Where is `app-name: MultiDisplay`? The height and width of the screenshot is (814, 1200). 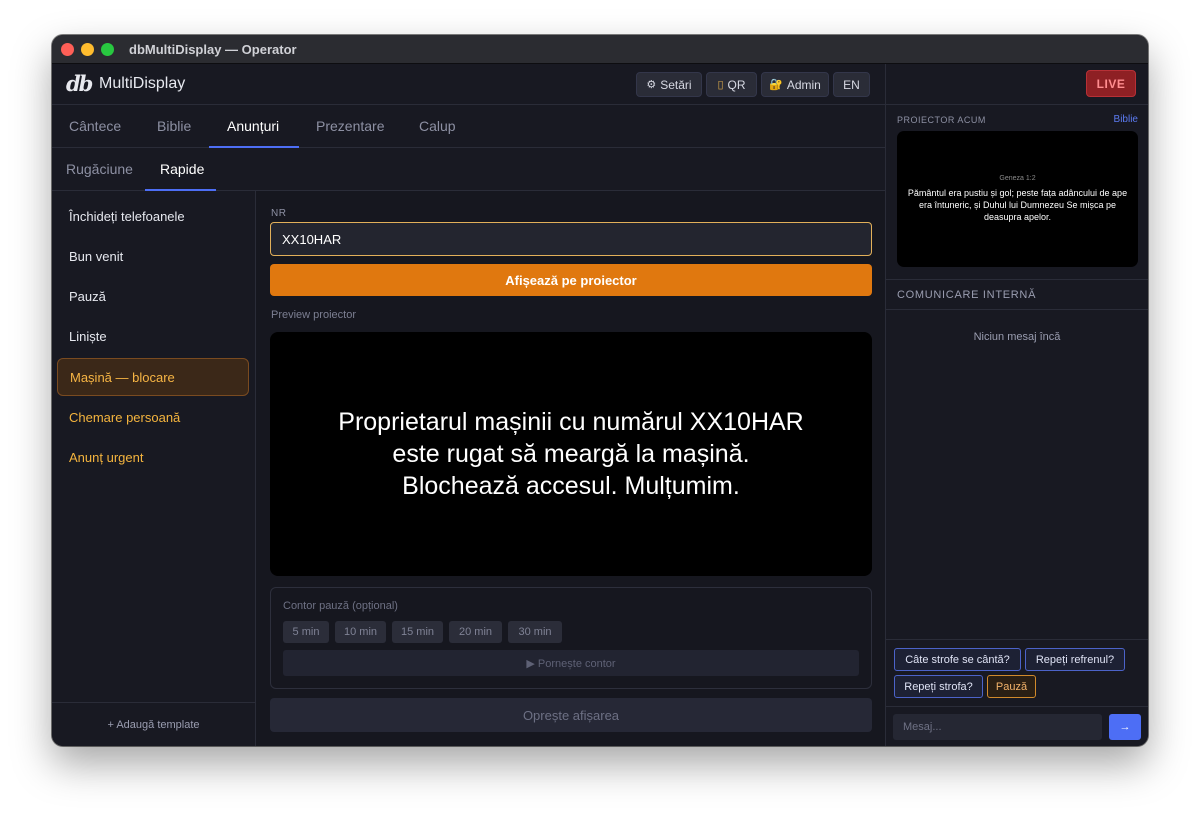
app-name: MultiDisplay is located at coordinates (142, 83).